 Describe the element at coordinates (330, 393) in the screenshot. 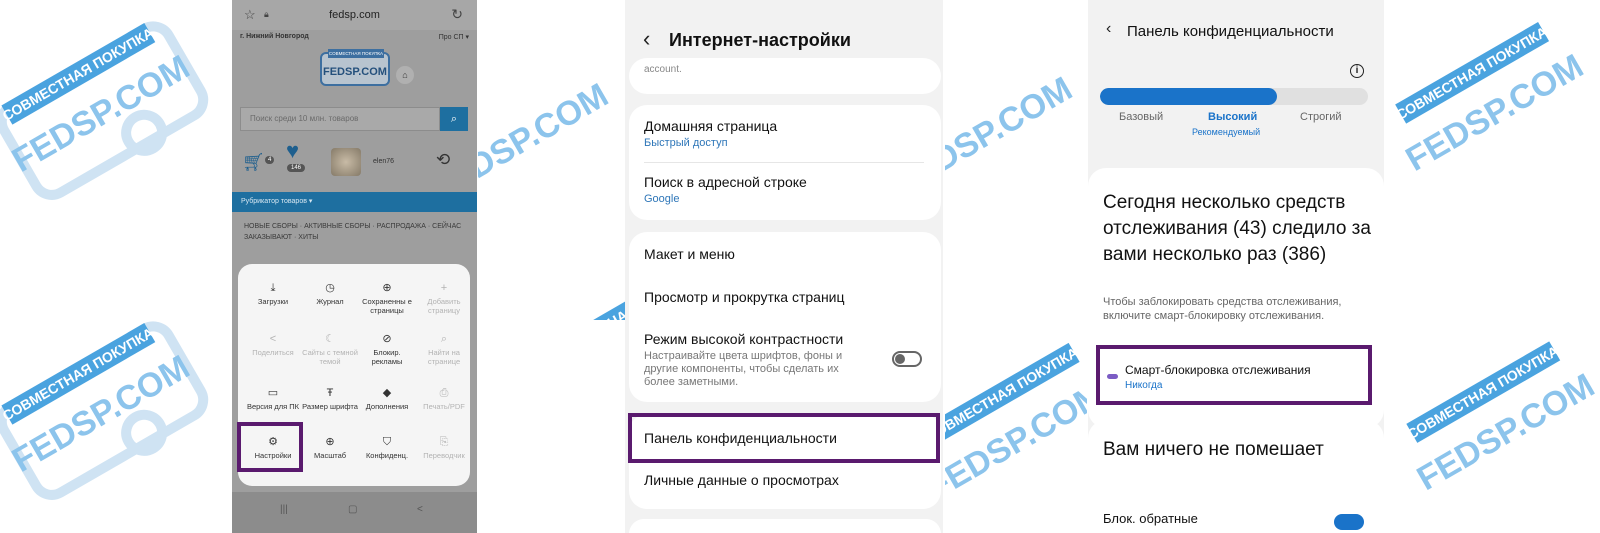

I see `menu-item-icon: Ŧ` at that location.